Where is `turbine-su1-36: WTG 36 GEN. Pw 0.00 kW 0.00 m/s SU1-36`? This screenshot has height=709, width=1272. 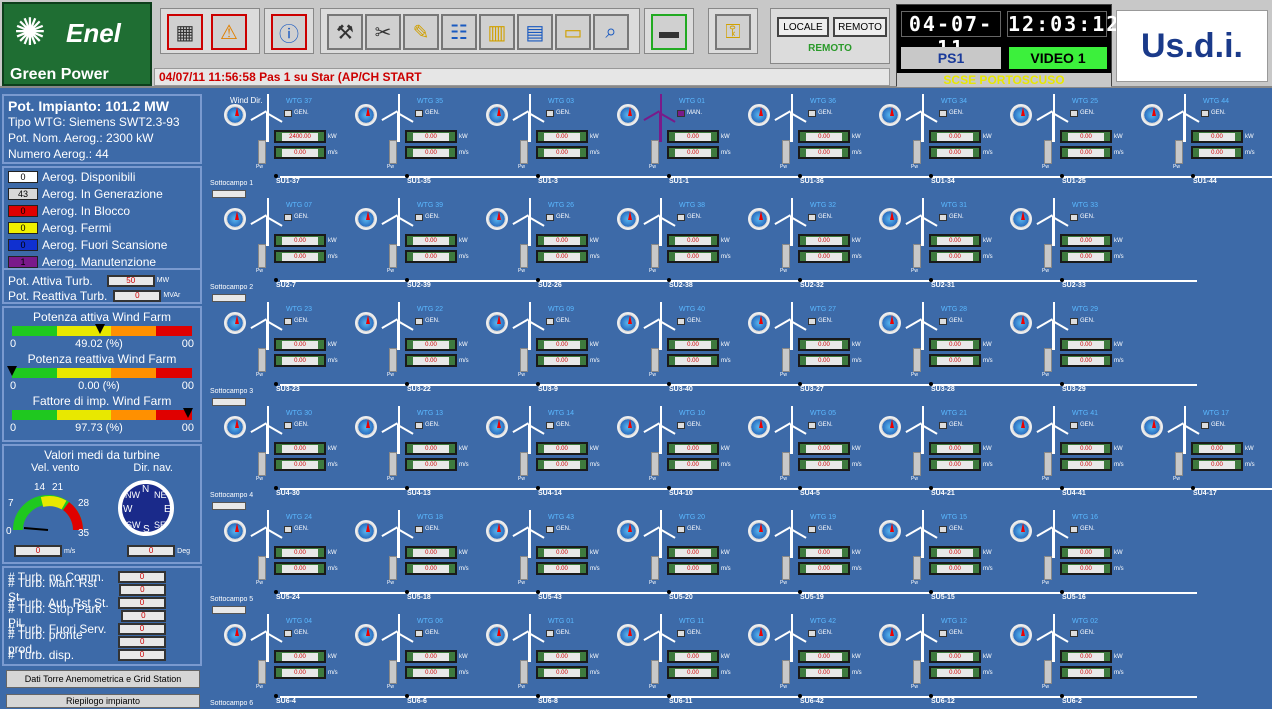 turbine-su1-36: WTG 36 GEN. Pw 0.00 kW 0.00 m/s SU1-36 is located at coordinates (805, 140).